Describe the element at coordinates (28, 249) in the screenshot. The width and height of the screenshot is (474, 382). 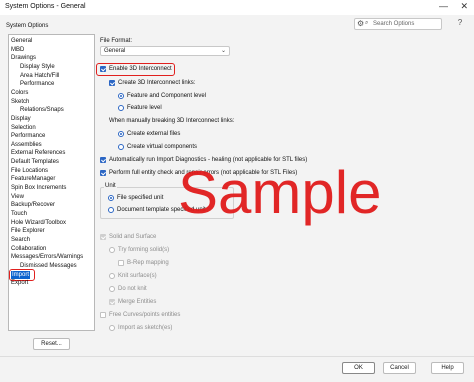
I see `tree-item-collaboration: Collaboration` at that location.